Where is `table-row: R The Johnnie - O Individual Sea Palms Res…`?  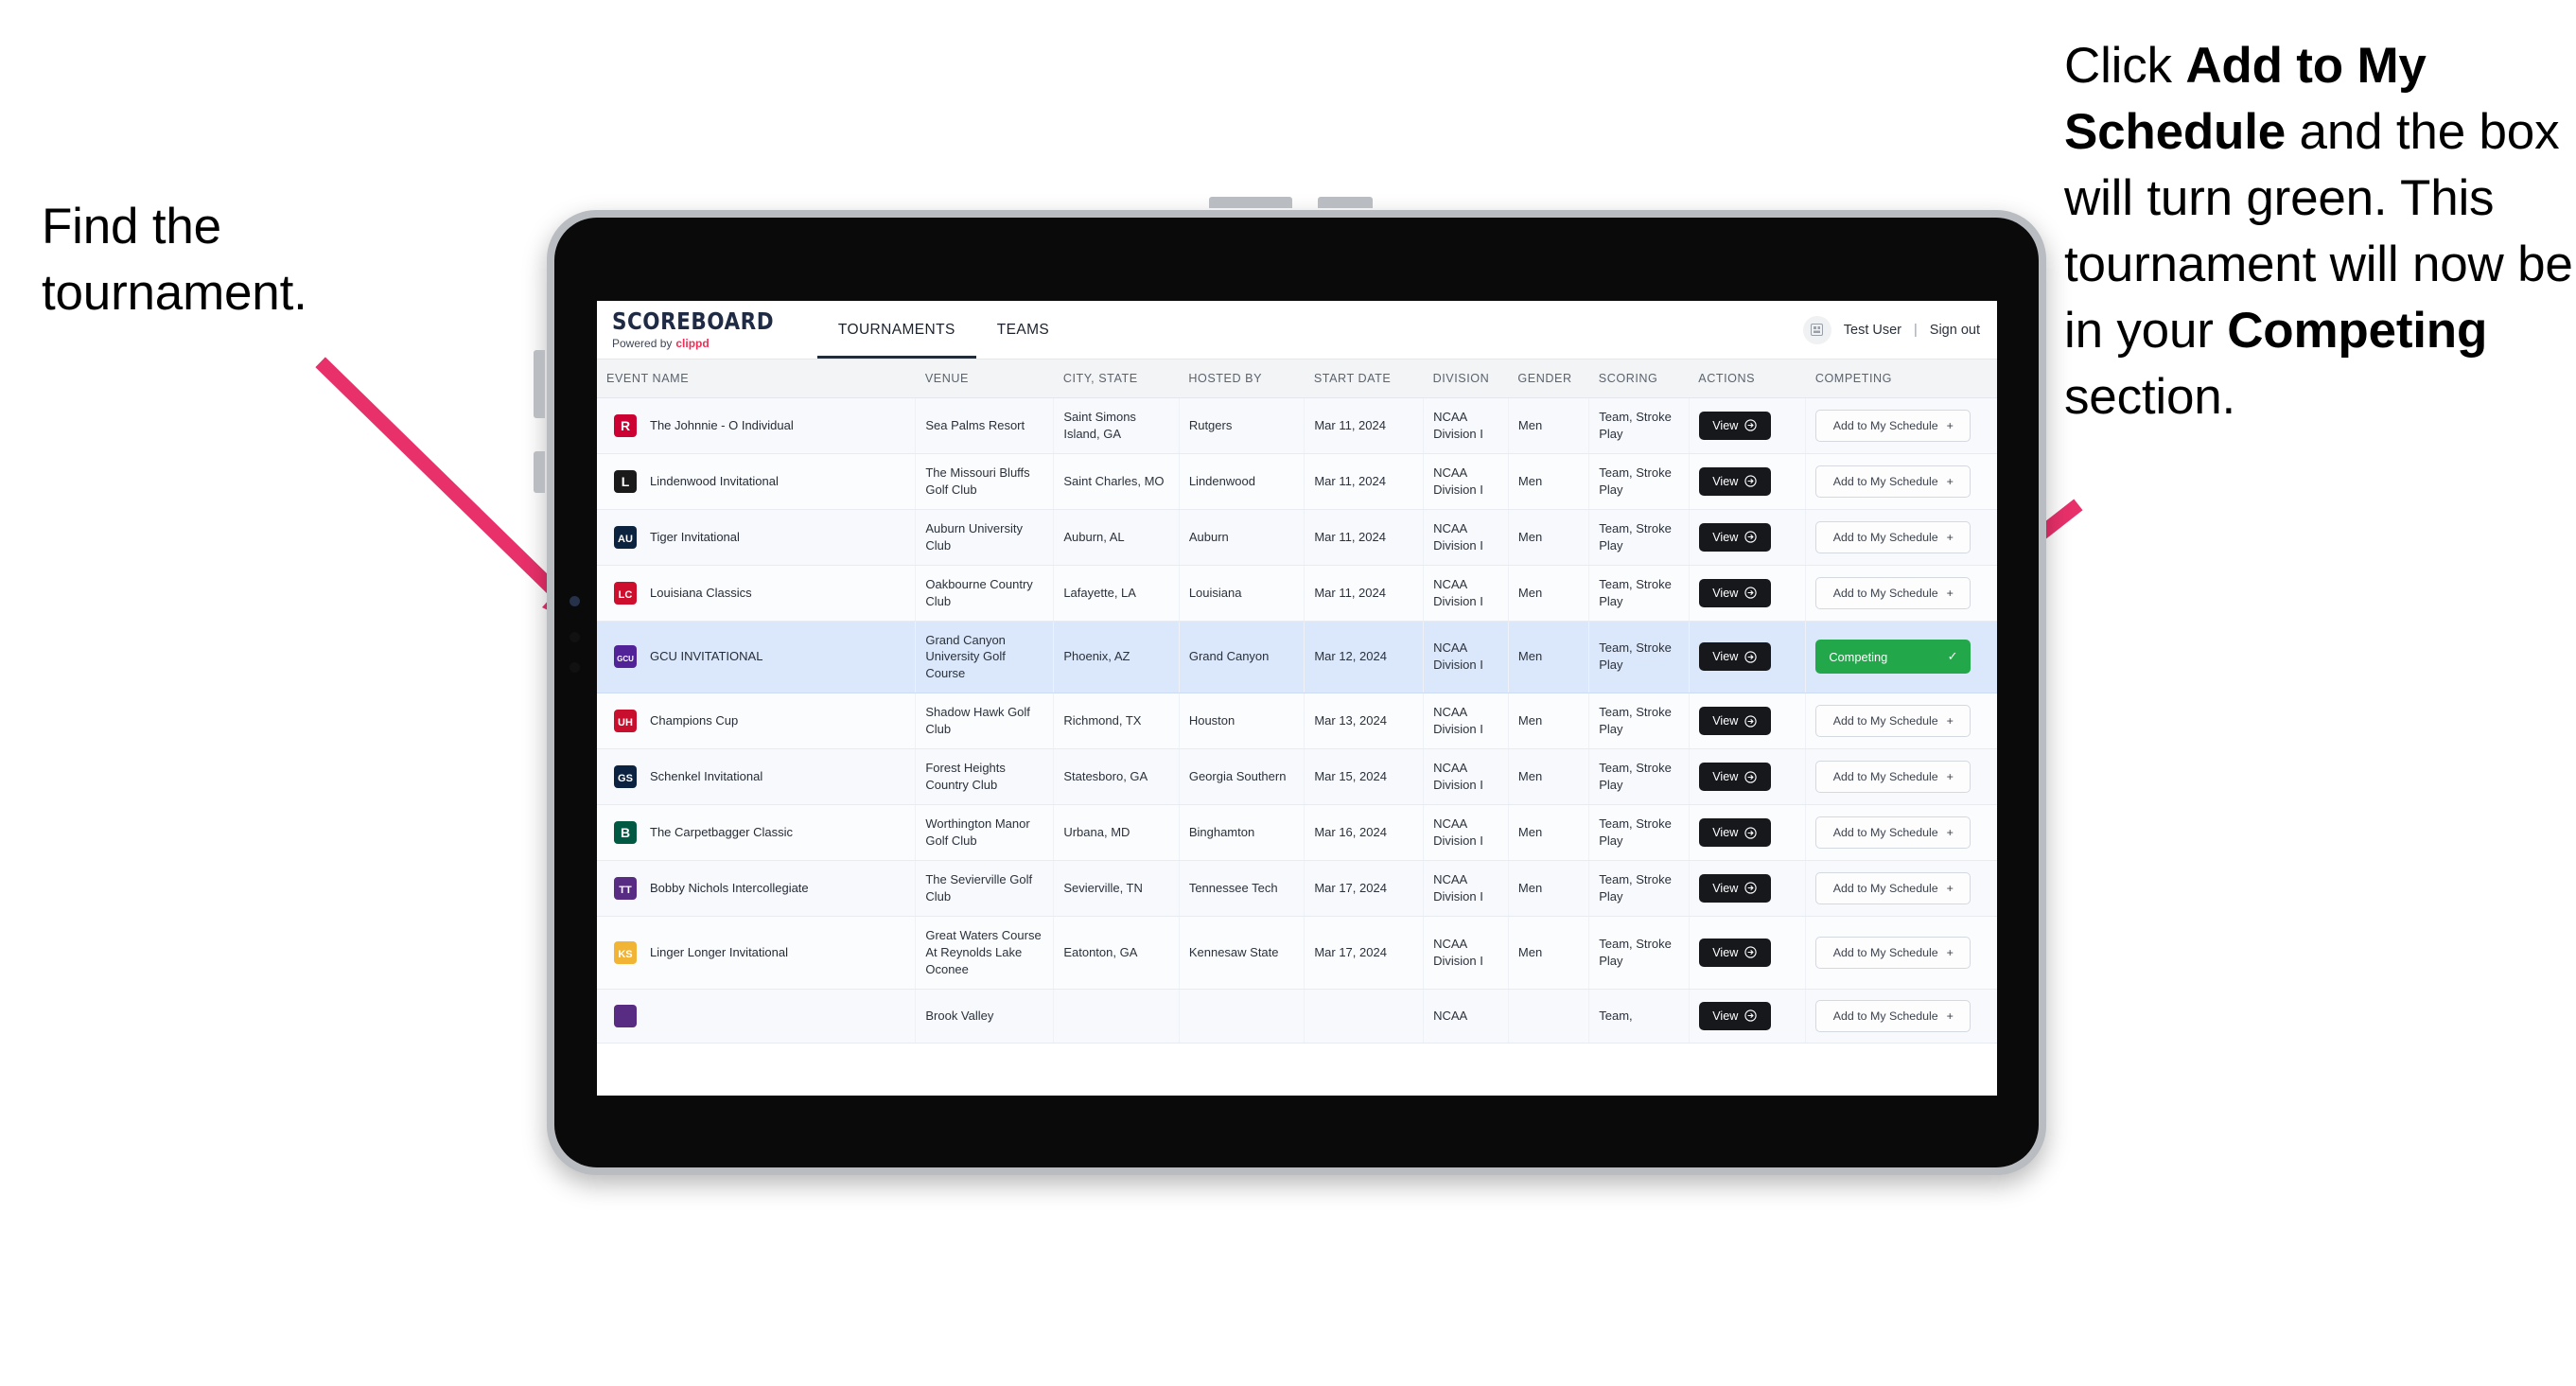
table-row: R The Johnnie - O Individual Sea Palms Res… is located at coordinates (1297, 425).